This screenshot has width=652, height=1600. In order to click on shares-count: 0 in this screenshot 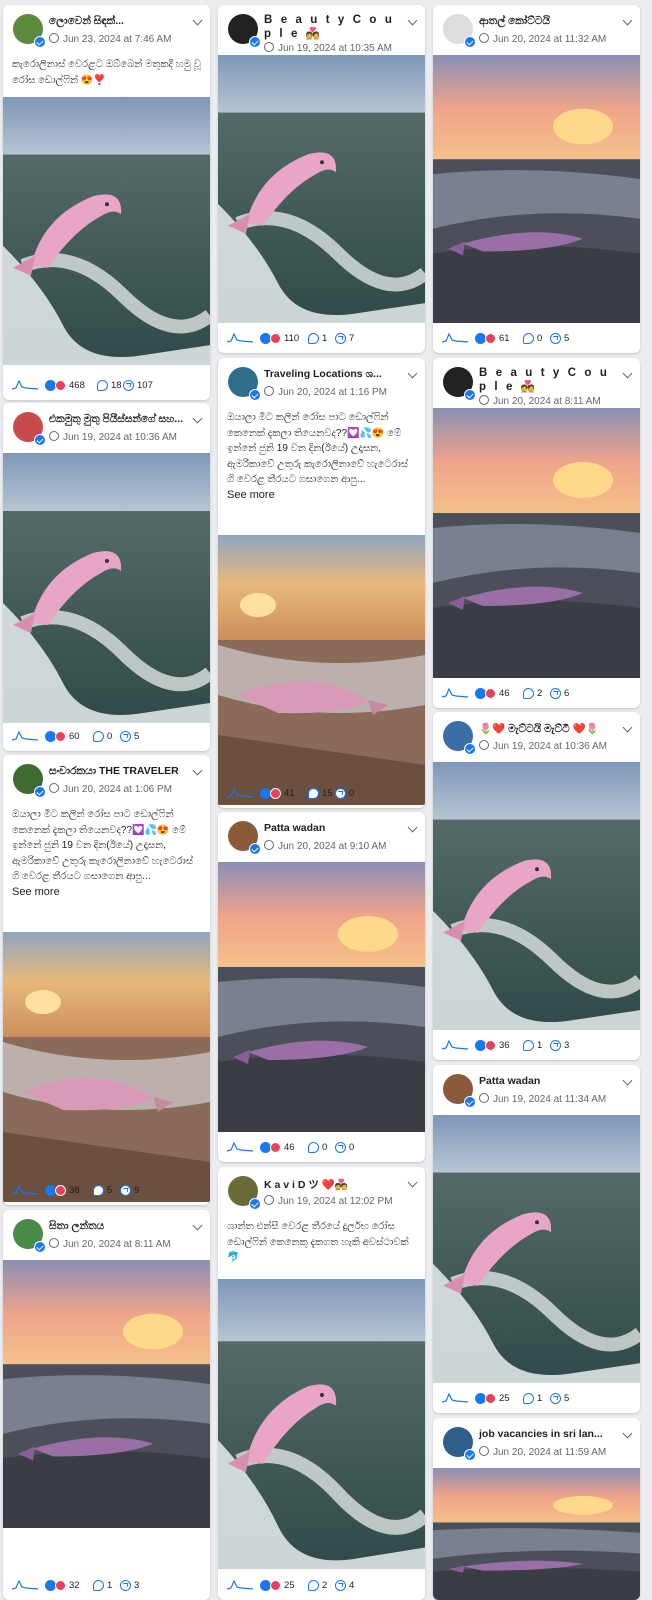, I will do `click(344, 793)`.